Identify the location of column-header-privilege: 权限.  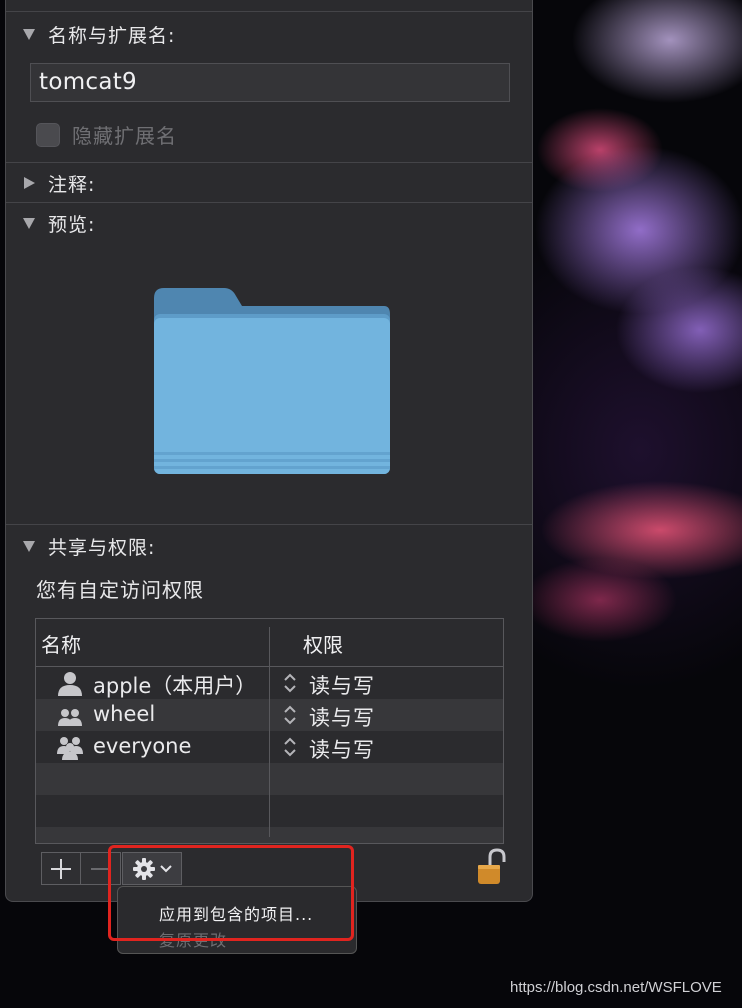
(323, 643).